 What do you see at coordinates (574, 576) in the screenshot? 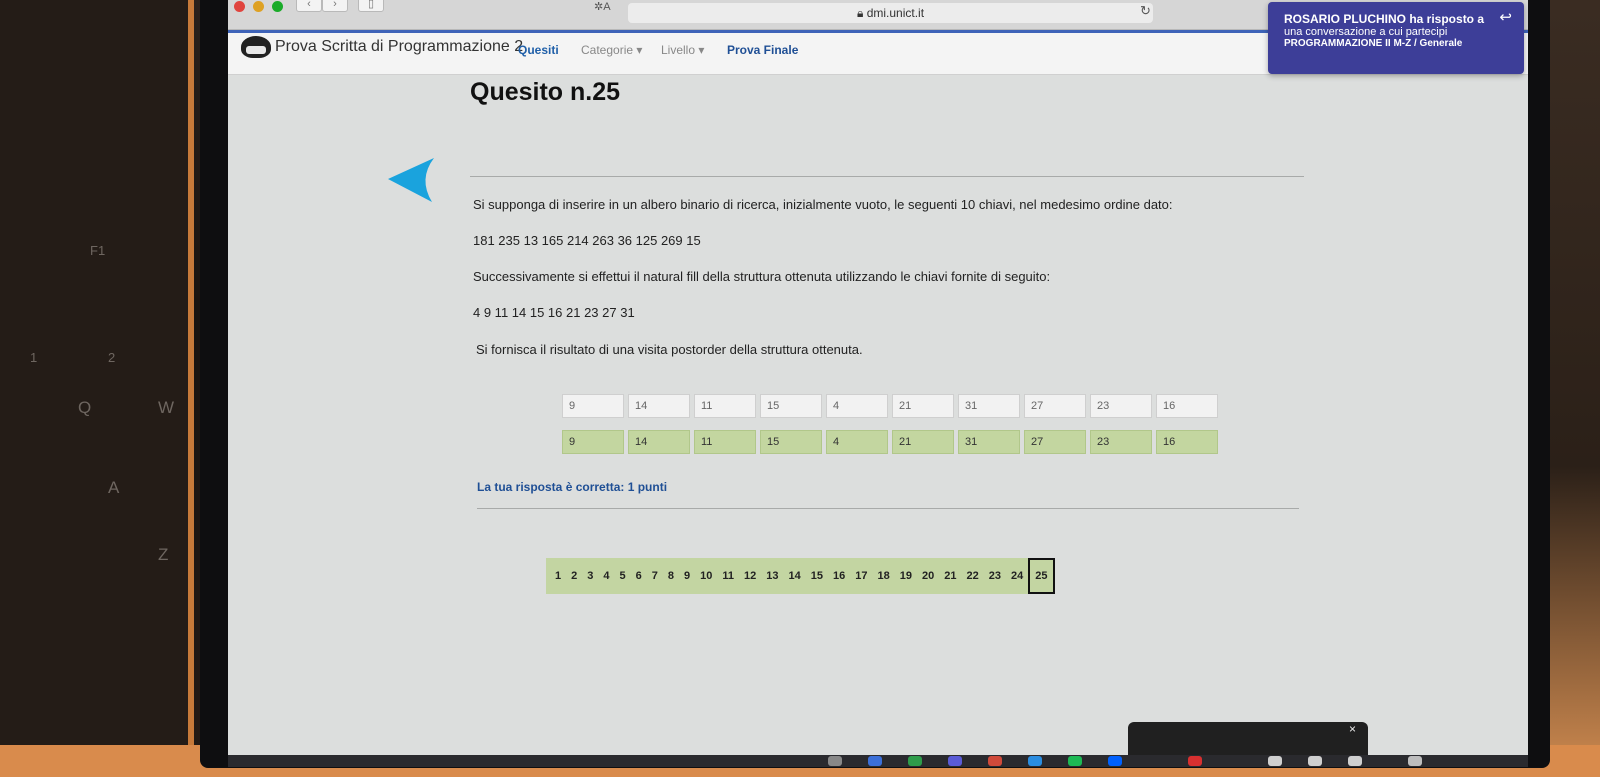
I see `page-link: 2` at bounding box center [574, 576].